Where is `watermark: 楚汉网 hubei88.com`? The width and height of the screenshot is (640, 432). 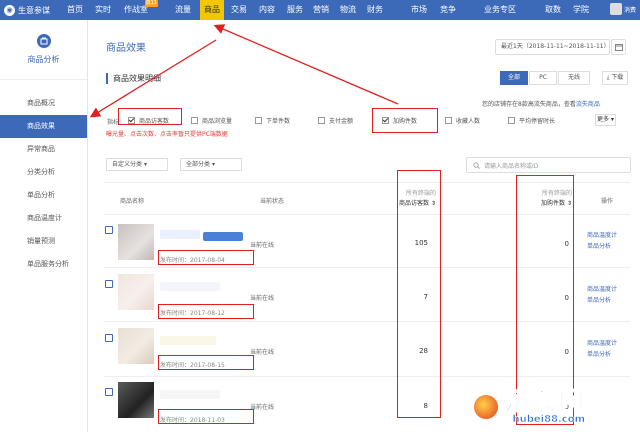 watermark: 楚汉网 hubei88.com is located at coordinates (556, 407).